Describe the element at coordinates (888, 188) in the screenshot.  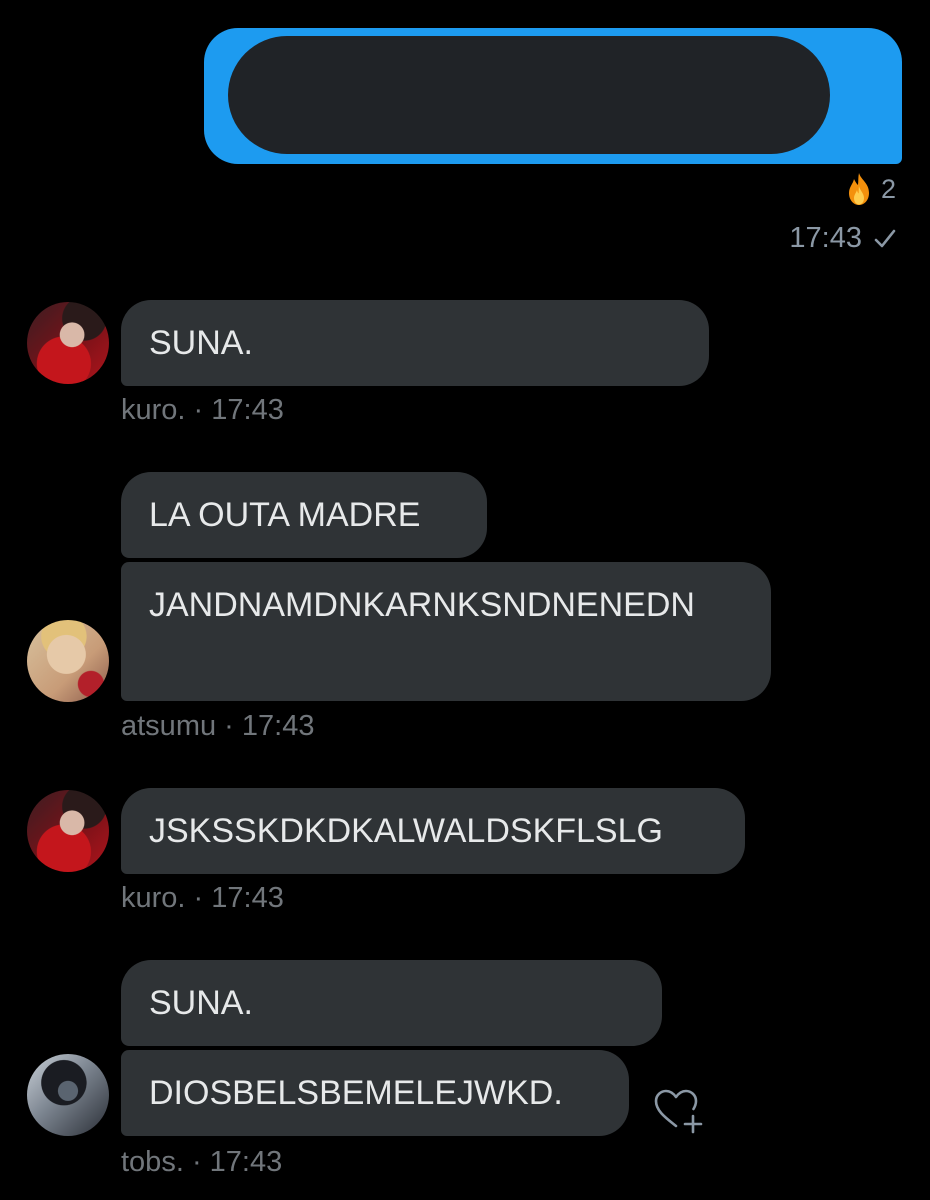
I see `reaction-count: 2` at that location.